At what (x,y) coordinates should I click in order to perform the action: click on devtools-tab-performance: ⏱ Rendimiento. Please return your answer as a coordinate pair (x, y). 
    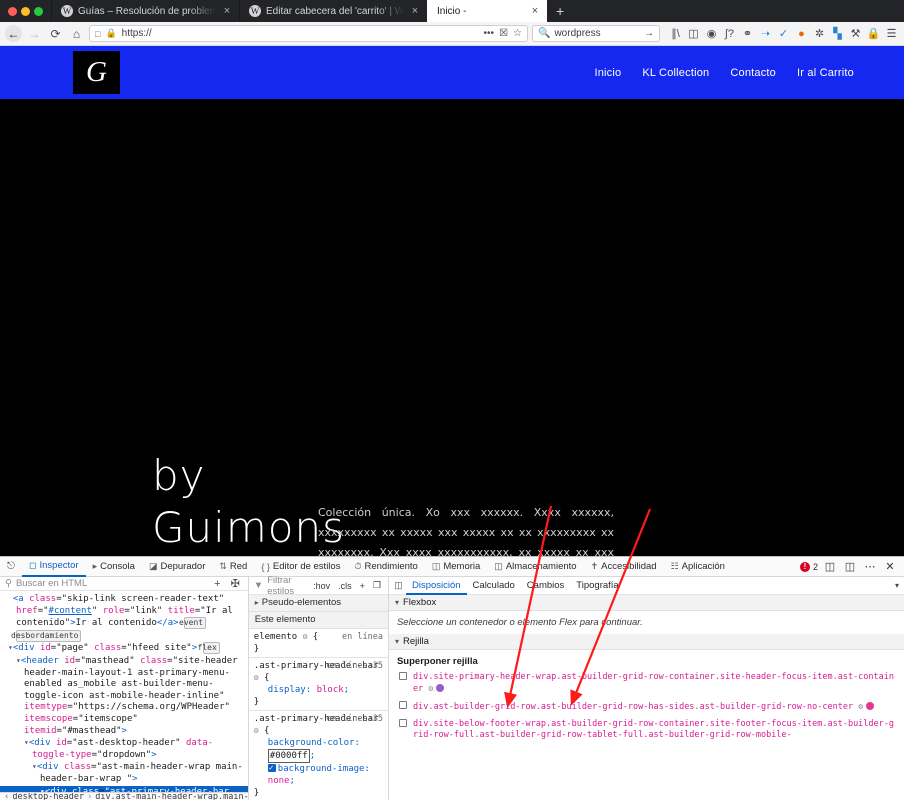
    Looking at the image, I should click on (385, 567).